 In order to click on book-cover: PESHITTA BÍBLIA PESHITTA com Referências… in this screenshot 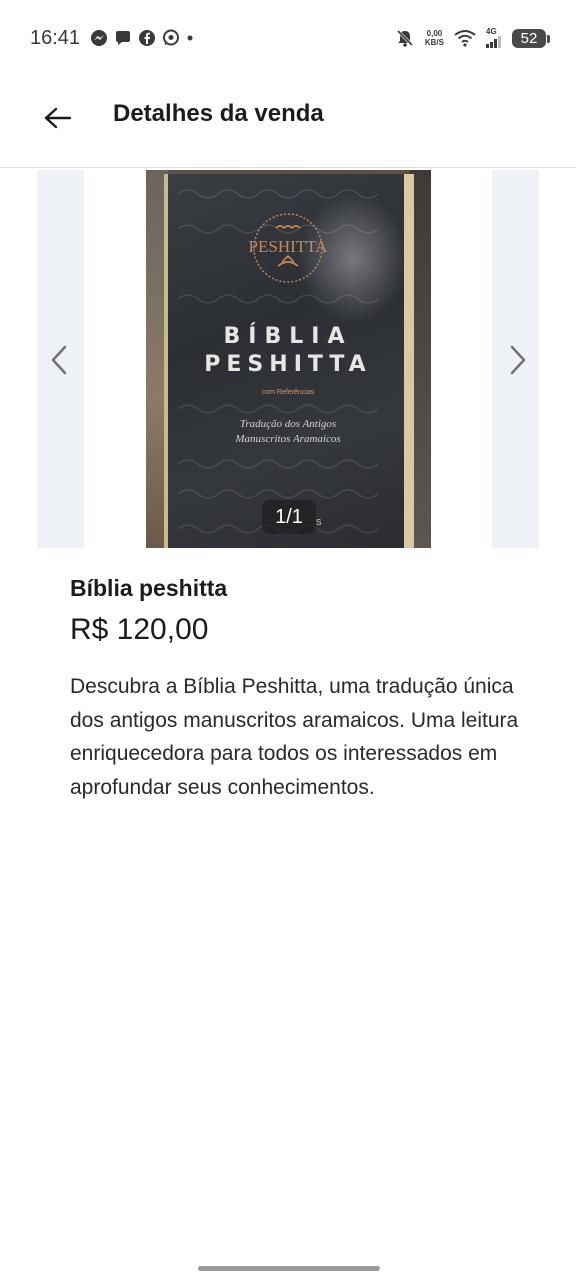, I will do `click(289, 361)`.